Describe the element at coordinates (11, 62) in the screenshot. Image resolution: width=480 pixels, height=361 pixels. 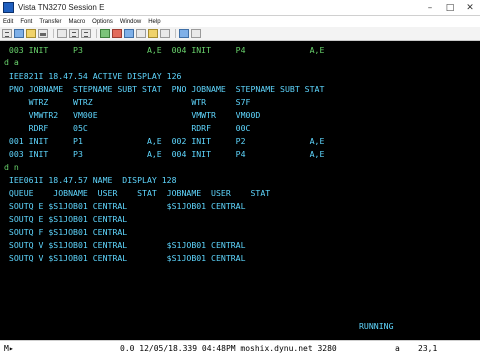
I see `terminal-line: d a` at that location.